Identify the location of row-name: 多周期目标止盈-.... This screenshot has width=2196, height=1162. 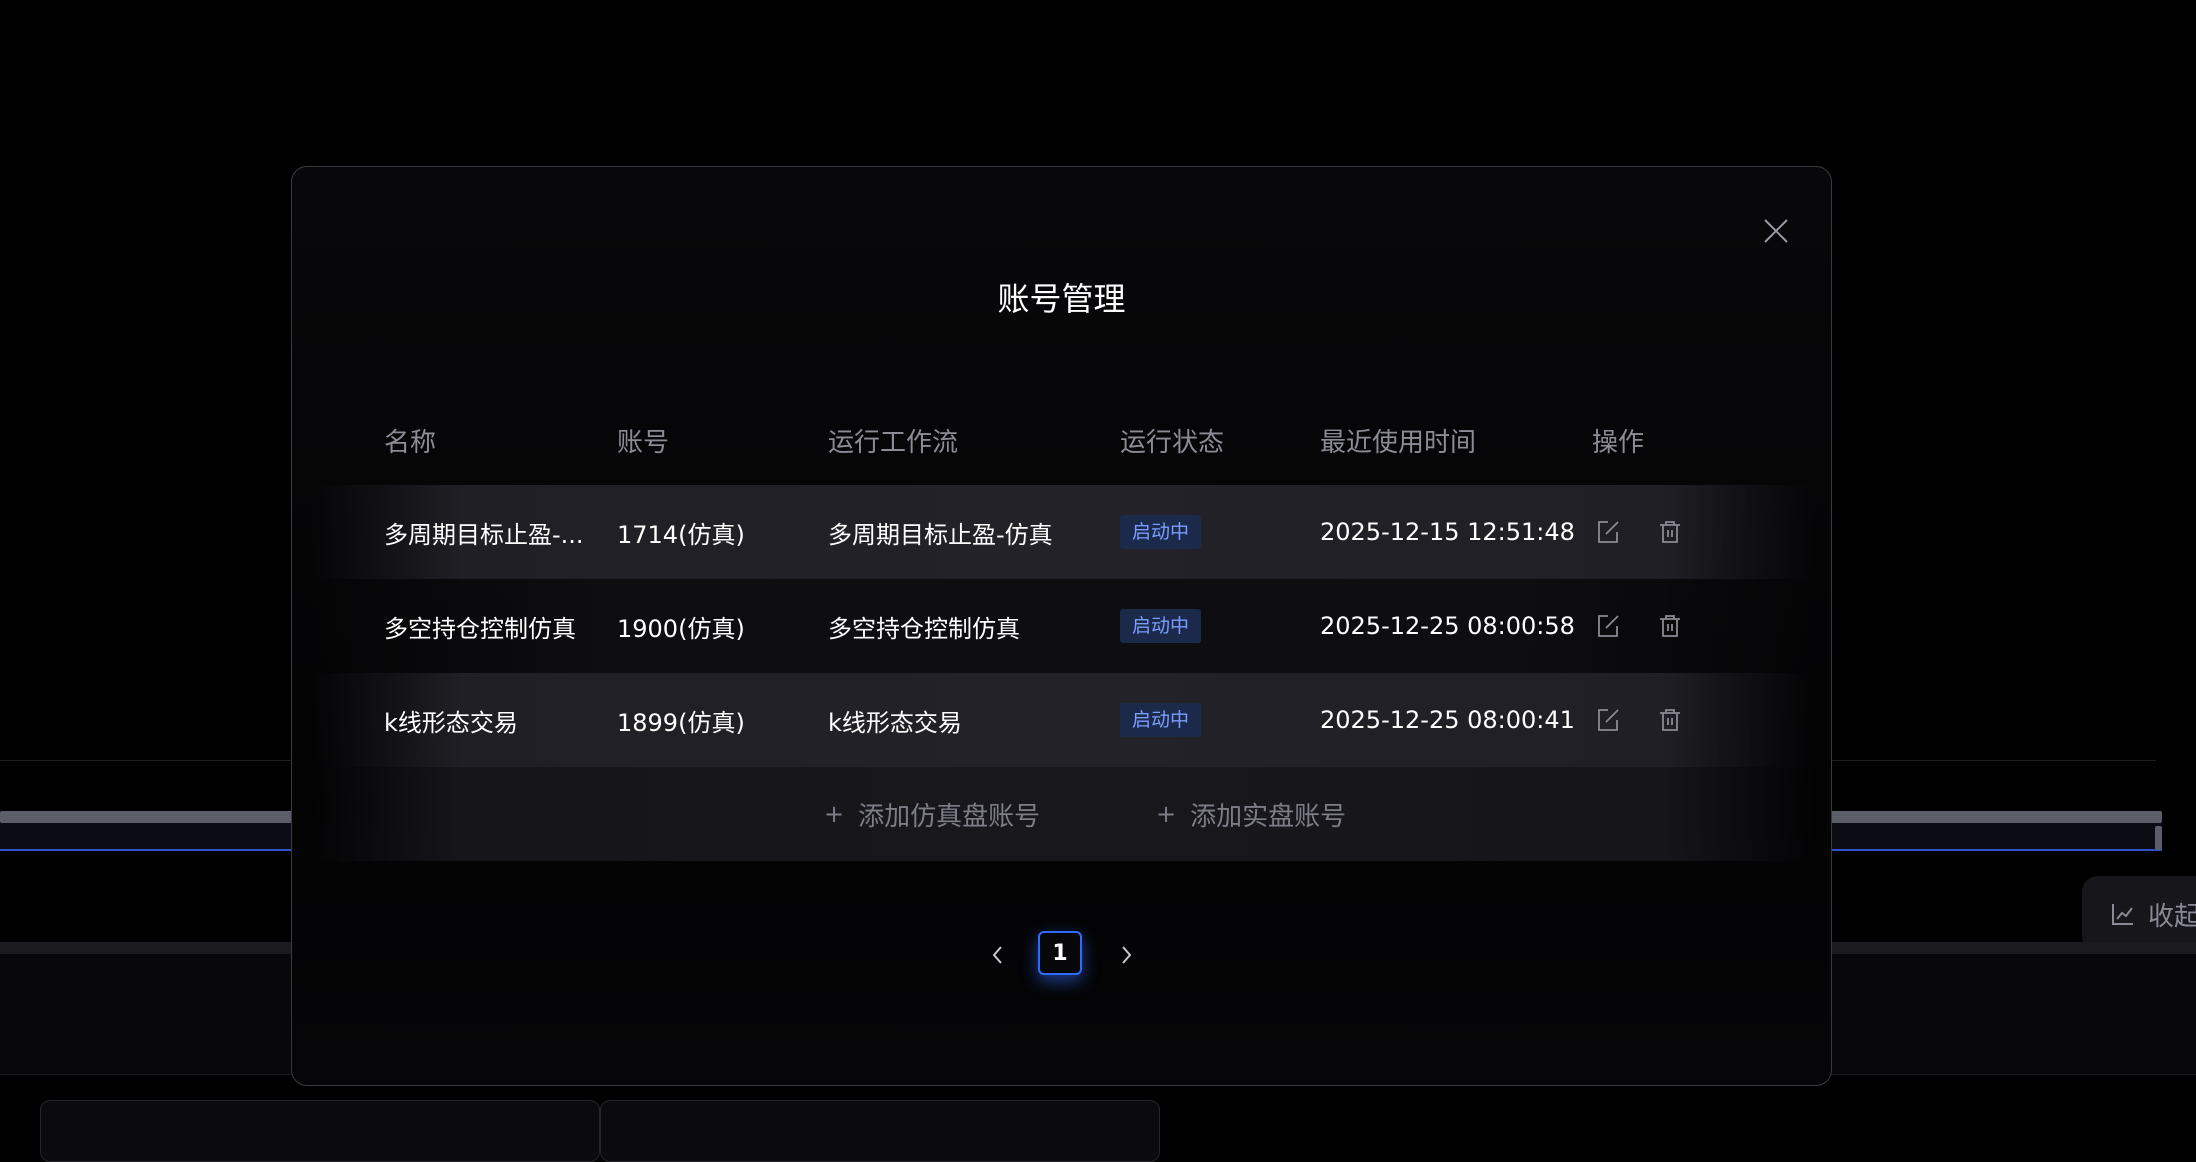
(484, 534).